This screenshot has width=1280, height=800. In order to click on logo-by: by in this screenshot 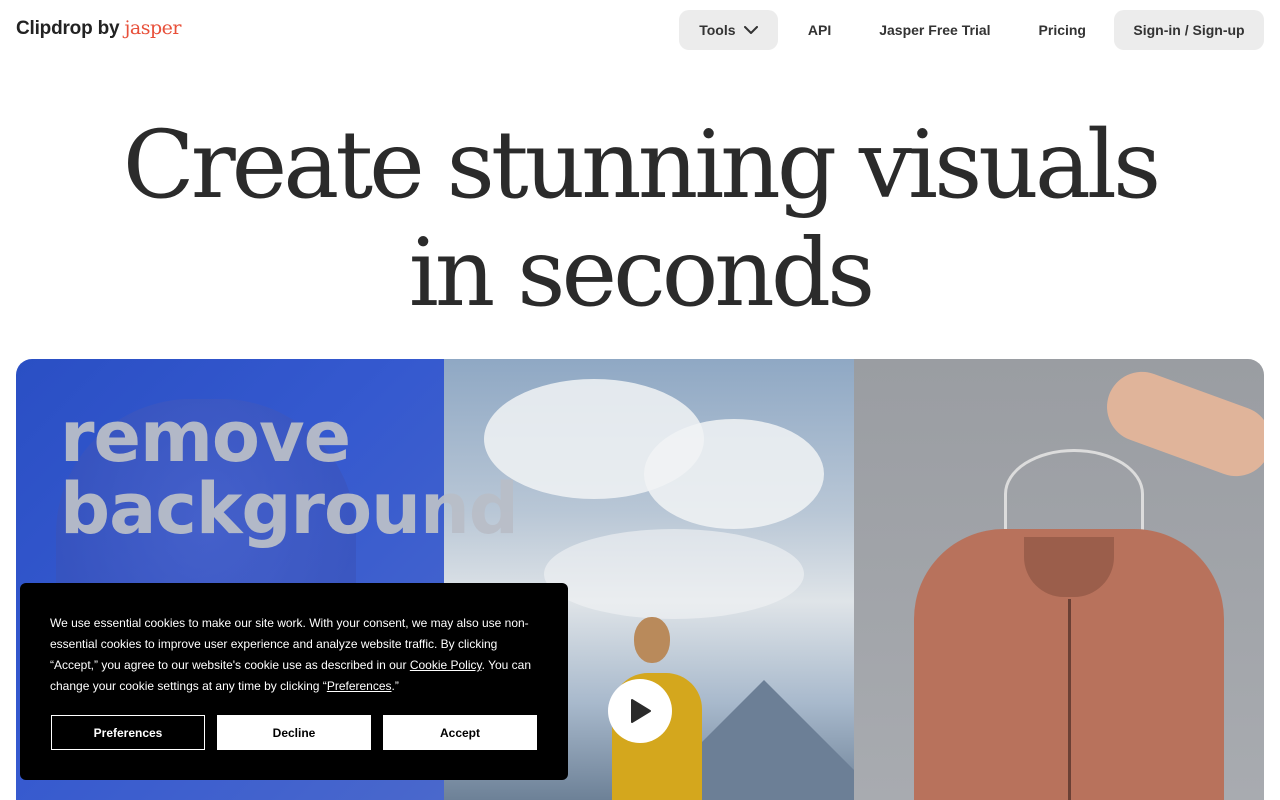, I will do `click(108, 28)`.